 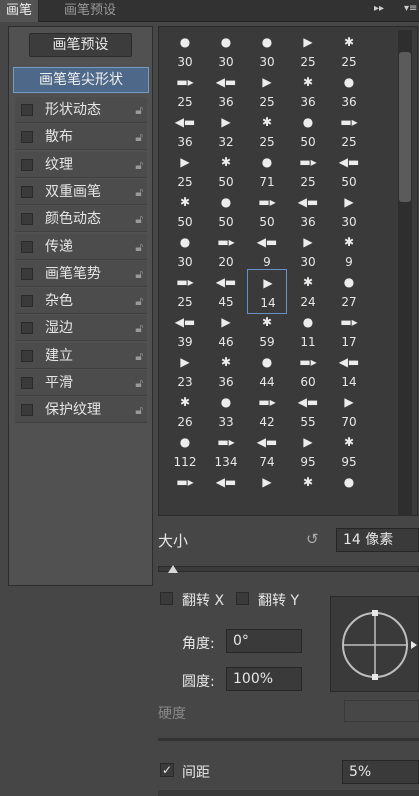 I want to click on brush-tip-cell: ●, so click(x=349, y=491).